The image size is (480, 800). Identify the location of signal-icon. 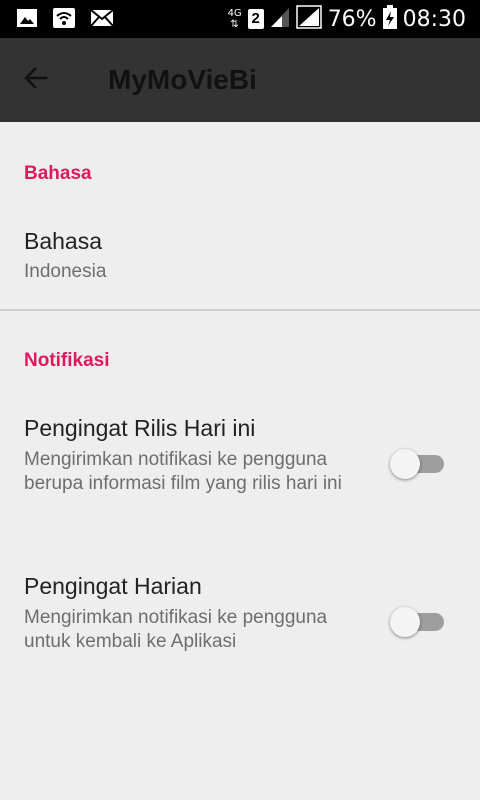
(280, 19).